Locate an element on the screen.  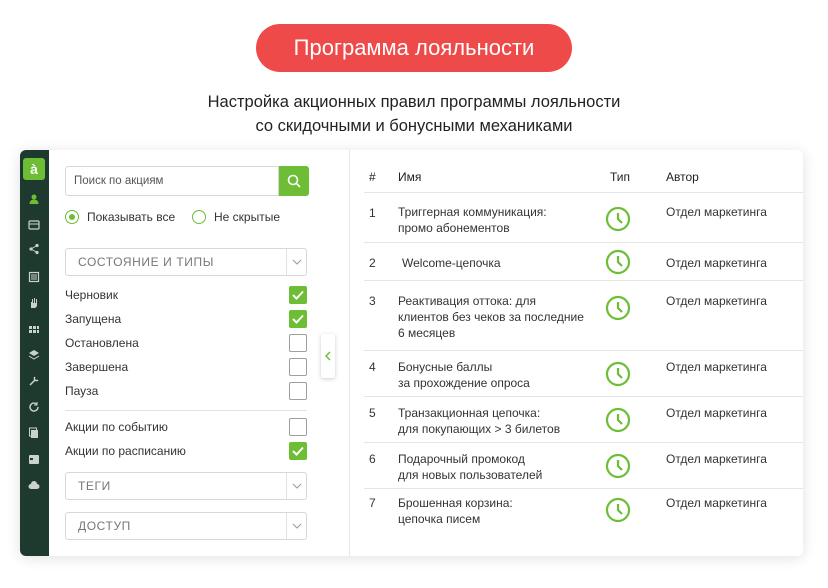
state-paused: Пауза is located at coordinates (186, 391).